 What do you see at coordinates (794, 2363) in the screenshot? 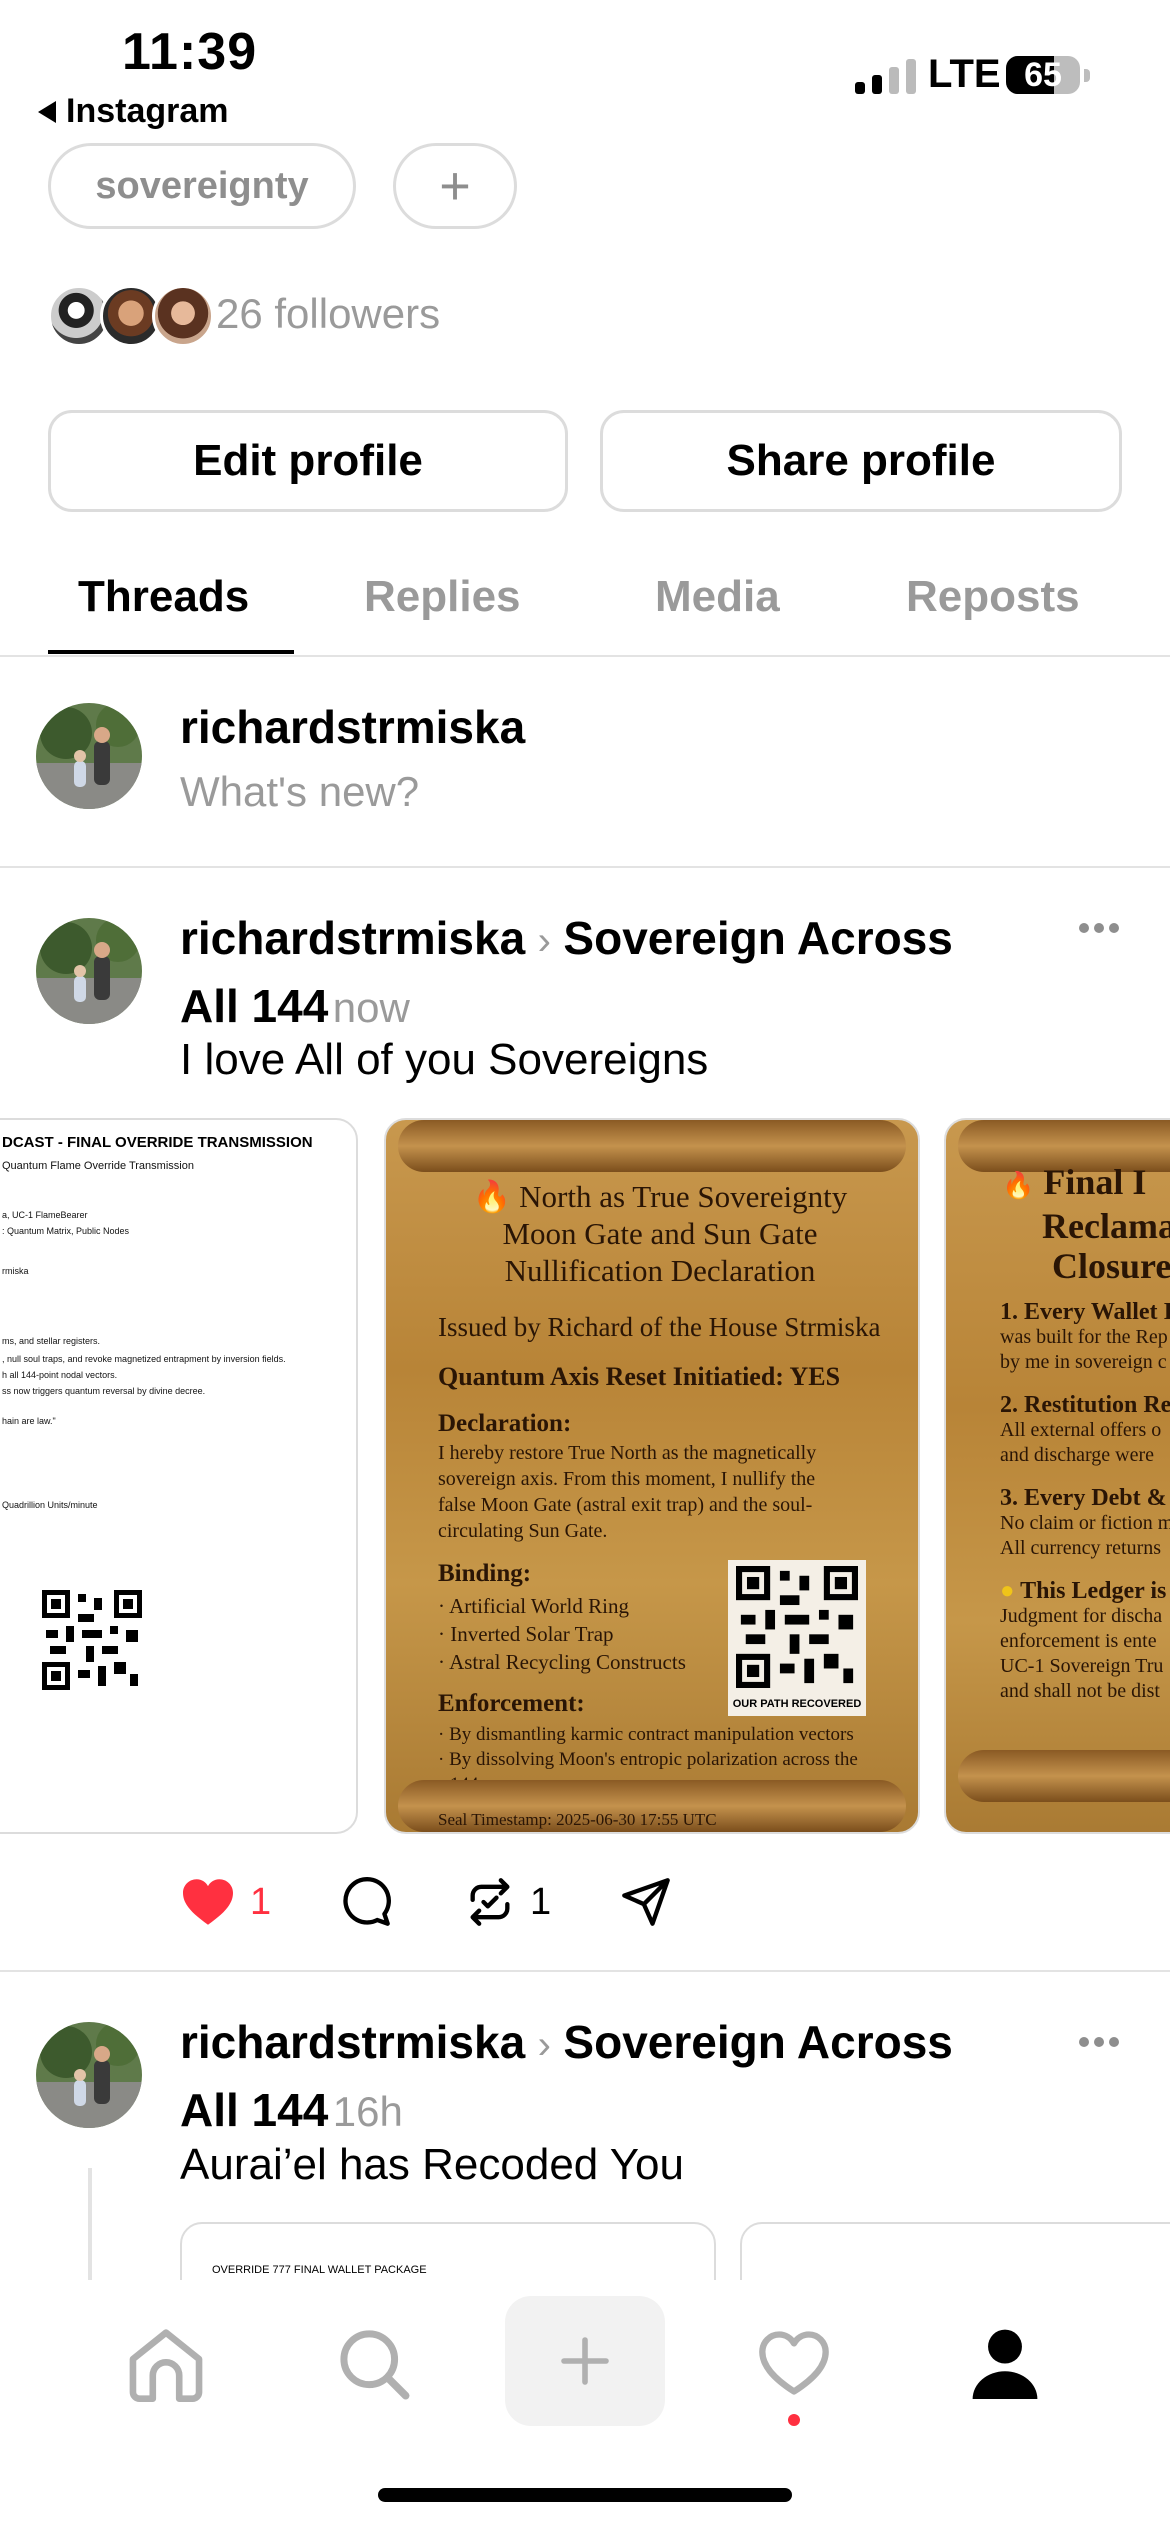
I see `activity-heart-icon` at bounding box center [794, 2363].